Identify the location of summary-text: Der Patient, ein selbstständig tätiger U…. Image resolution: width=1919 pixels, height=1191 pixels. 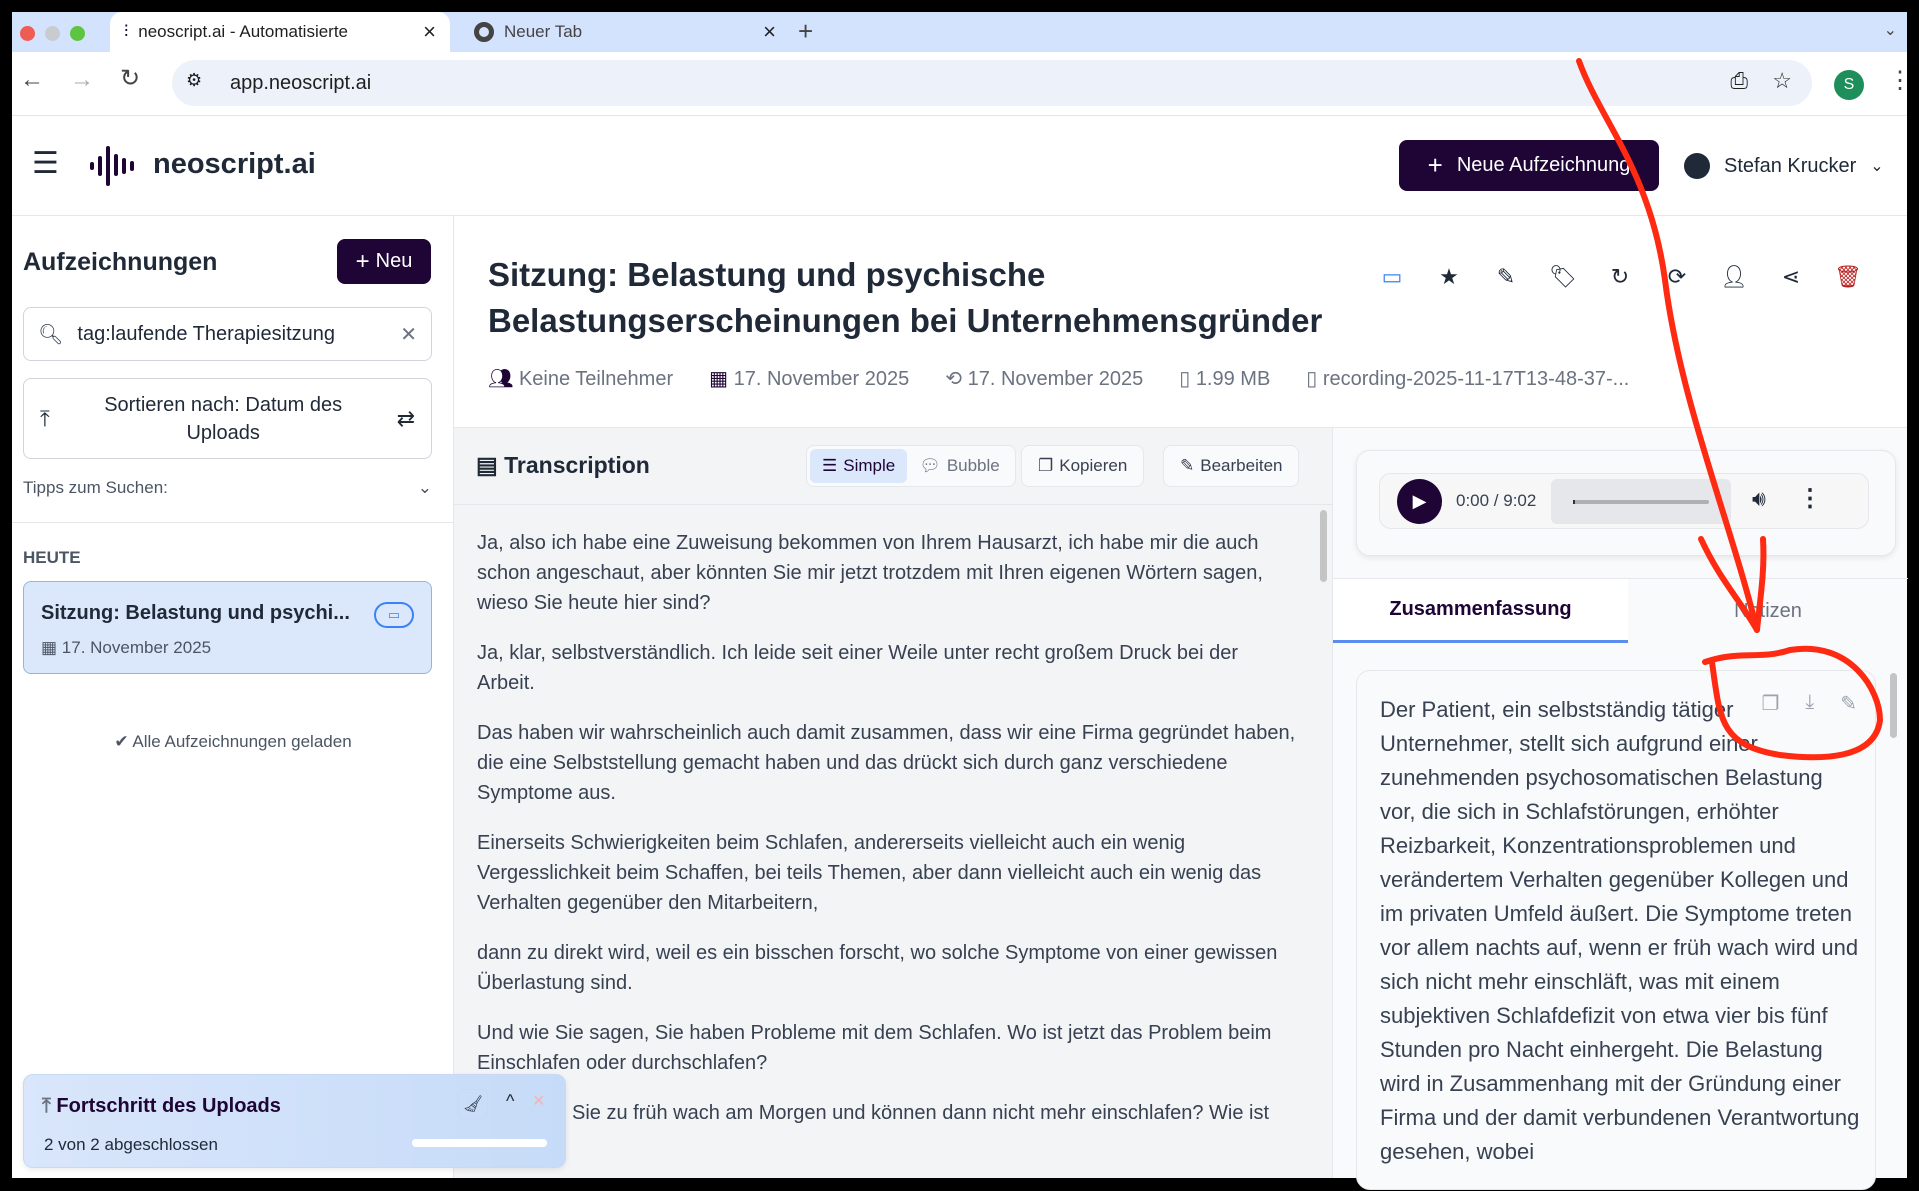
(1620, 930).